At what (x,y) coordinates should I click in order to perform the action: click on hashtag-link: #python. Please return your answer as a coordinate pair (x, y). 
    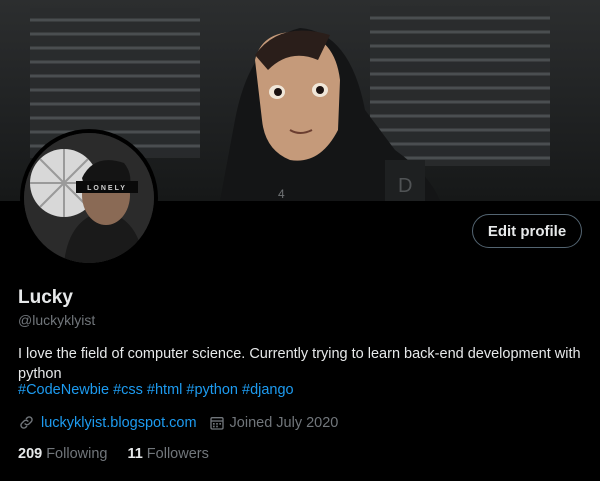
    Looking at the image, I should click on (212, 390).